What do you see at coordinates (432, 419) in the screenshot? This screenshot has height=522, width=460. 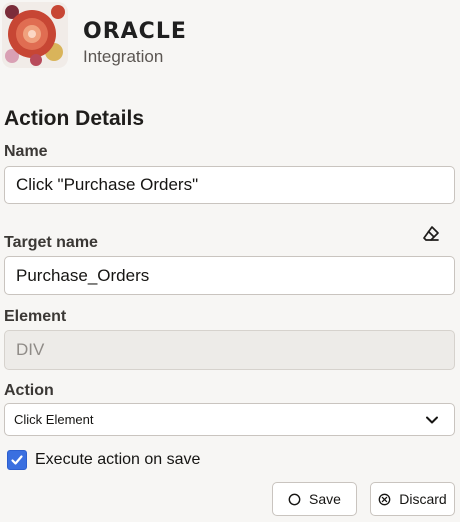 I see `chevron-down-icon` at bounding box center [432, 419].